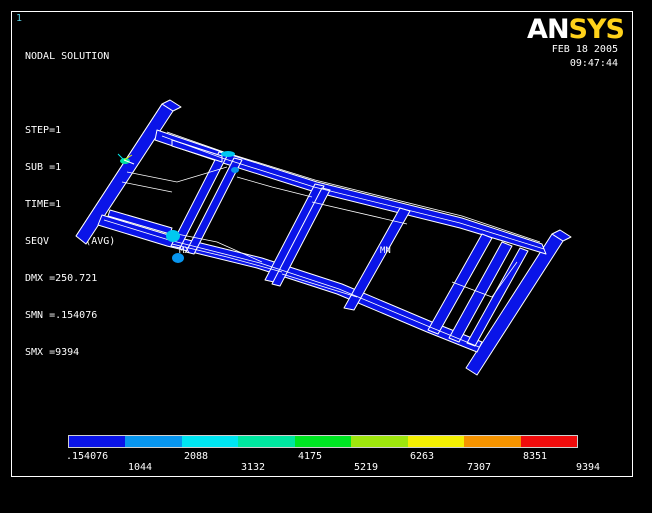  I want to click on legend-label: 8351, so click(535, 456).